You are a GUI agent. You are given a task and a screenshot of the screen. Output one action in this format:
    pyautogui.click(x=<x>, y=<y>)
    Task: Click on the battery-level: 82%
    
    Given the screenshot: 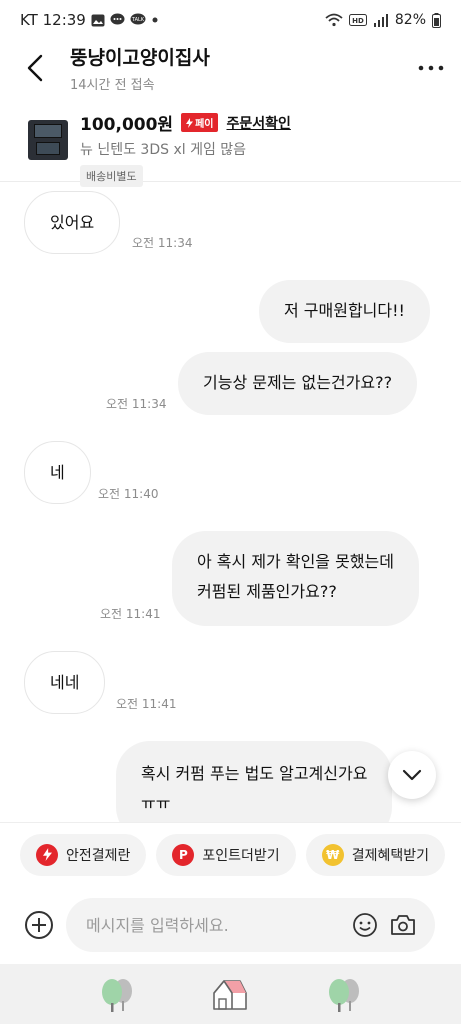 What is the action you would take?
    pyautogui.click(x=410, y=20)
    